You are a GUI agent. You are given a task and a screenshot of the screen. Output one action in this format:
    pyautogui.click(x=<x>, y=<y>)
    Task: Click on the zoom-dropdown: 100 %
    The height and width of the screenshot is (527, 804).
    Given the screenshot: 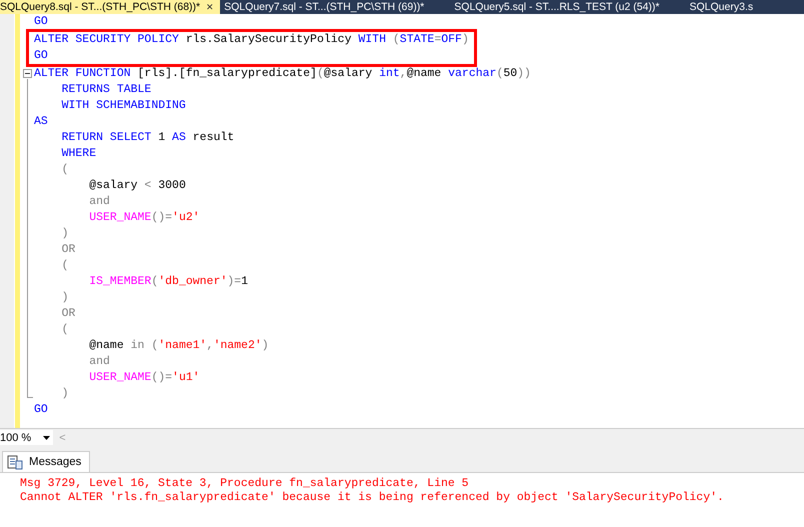 What is the action you would take?
    pyautogui.click(x=27, y=437)
    